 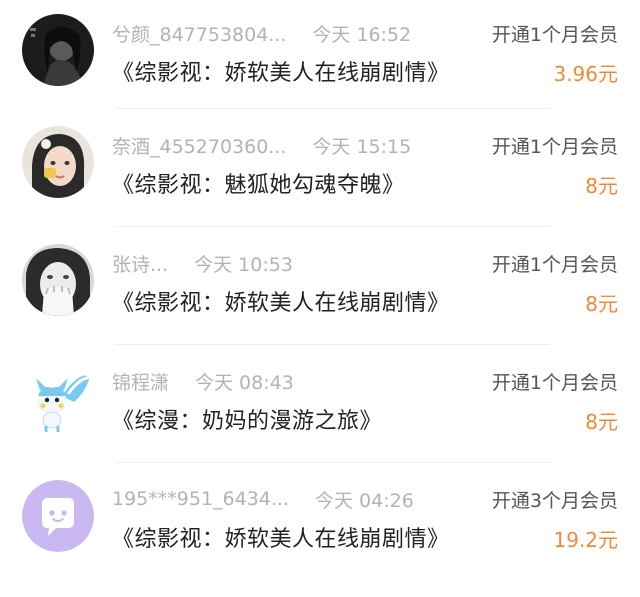 What do you see at coordinates (585, 73) in the screenshot?
I see `price: 3.96元` at bounding box center [585, 73].